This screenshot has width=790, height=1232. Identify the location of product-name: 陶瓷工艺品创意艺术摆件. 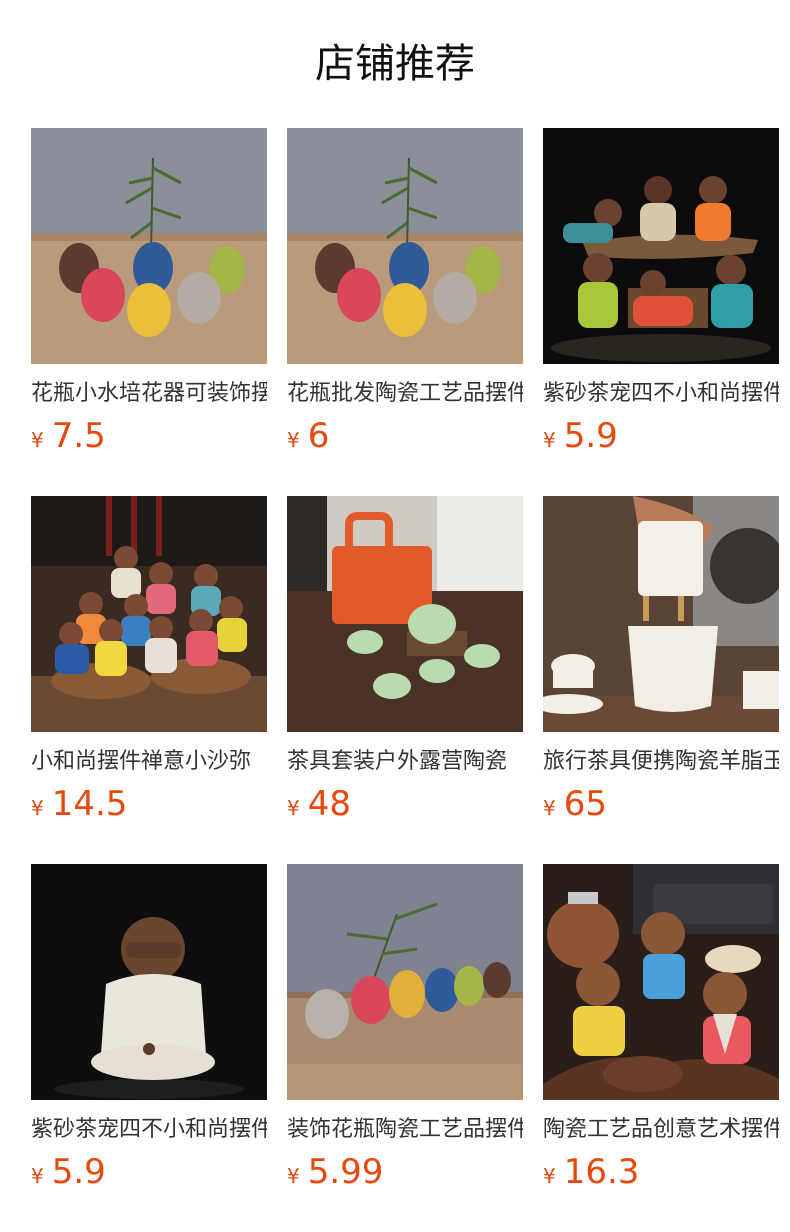
(661, 1130).